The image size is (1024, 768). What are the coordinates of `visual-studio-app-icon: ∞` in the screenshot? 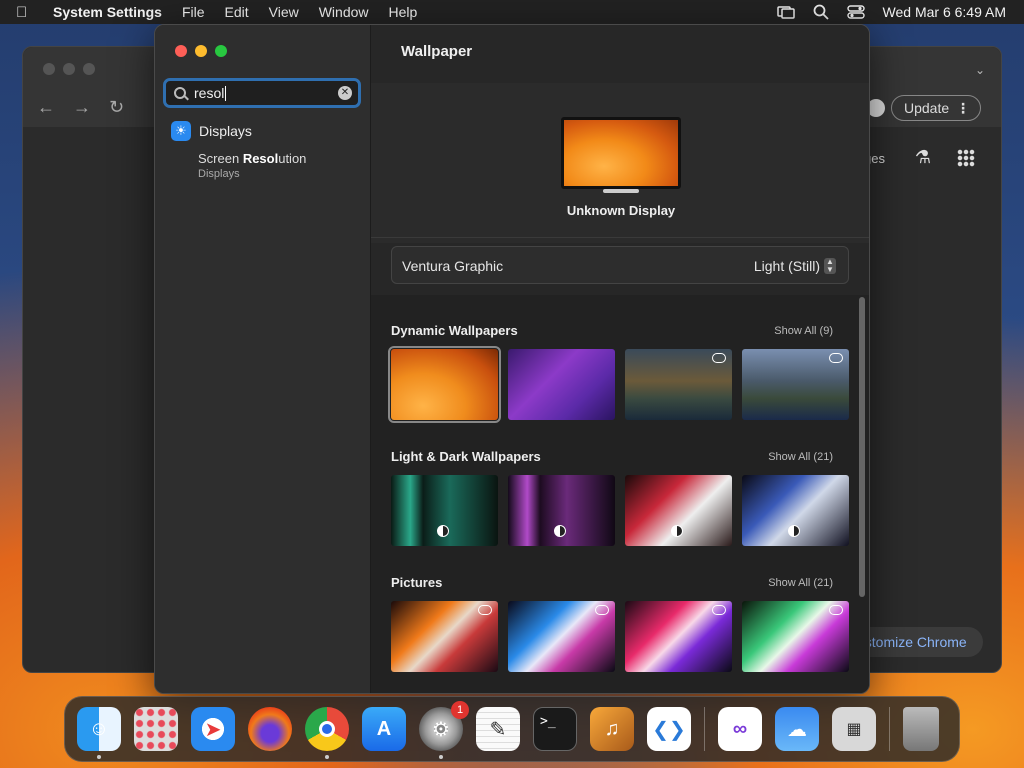 It's located at (740, 729).